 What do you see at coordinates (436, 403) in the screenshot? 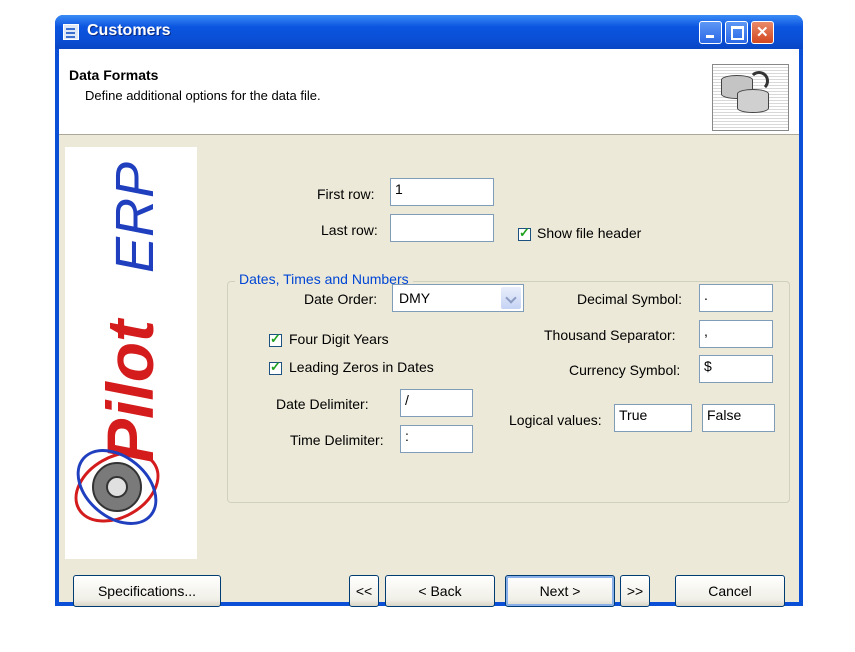
I see `date-delimiter-input: /` at bounding box center [436, 403].